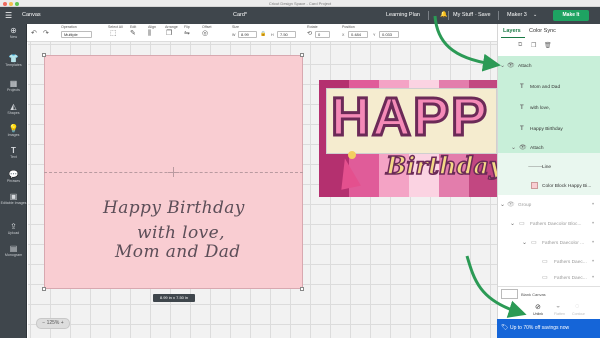 The height and width of the screenshot is (338, 600). What do you see at coordinates (205, 34) in the screenshot?
I see `offset-icon: ◎` at bounding box center [205, 34].